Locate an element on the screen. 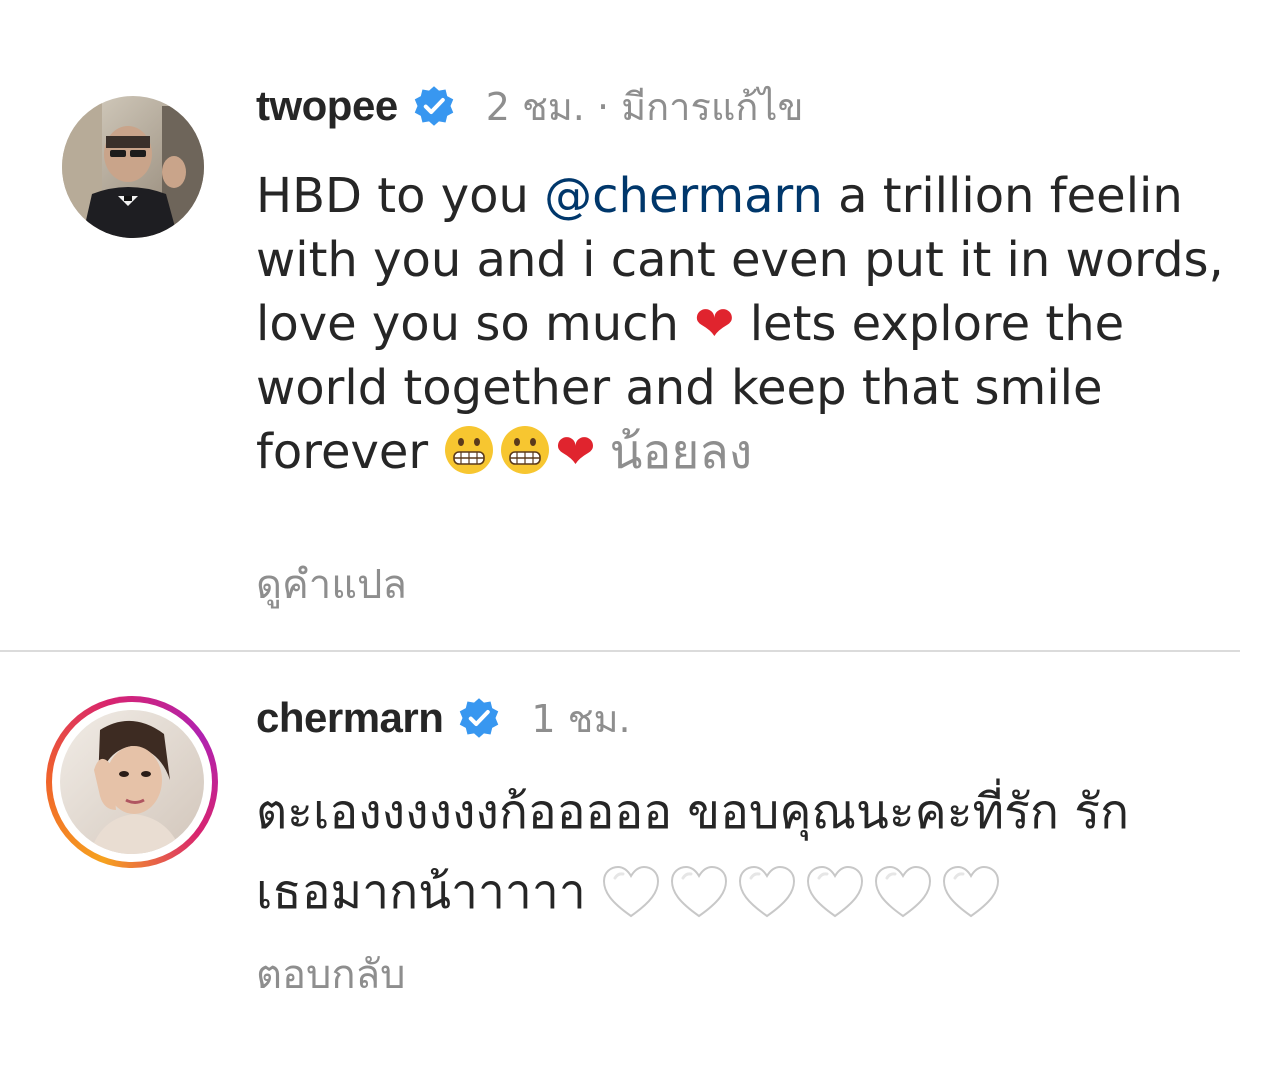  see-translation-link: ดูคำแปล is located at coordinates (331, 584).